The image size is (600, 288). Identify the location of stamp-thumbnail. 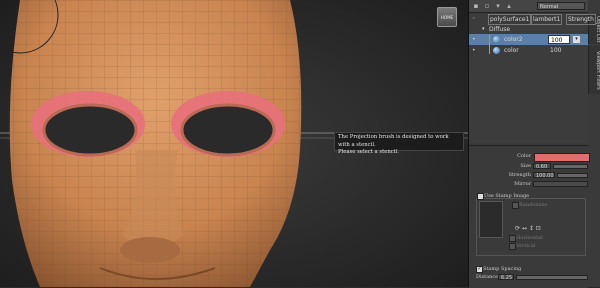
(491, 219).